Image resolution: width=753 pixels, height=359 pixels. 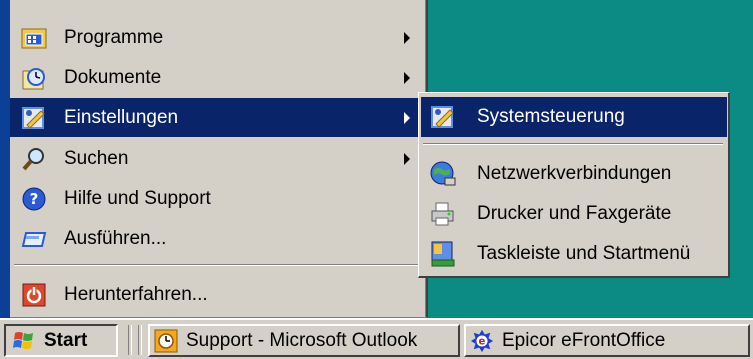 I want to click on start-button: Start, so click(x=61, y=340).